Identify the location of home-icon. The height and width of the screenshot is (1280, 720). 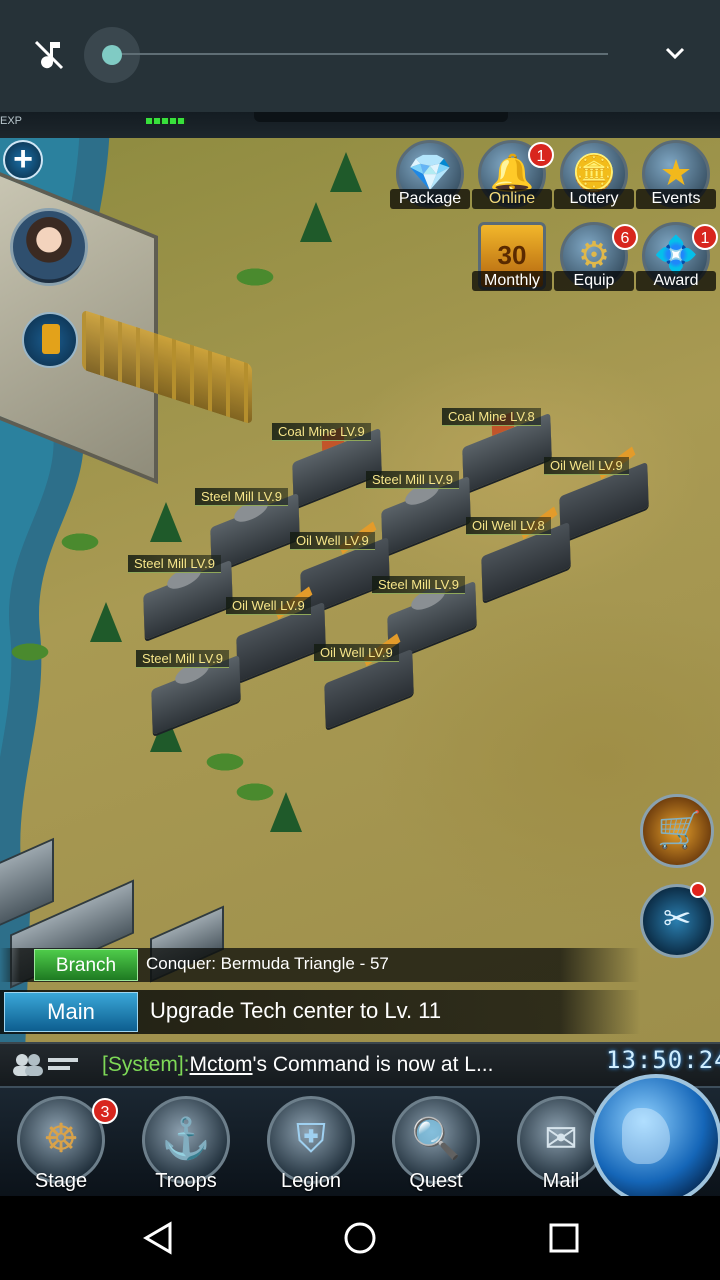
(360, 1238).